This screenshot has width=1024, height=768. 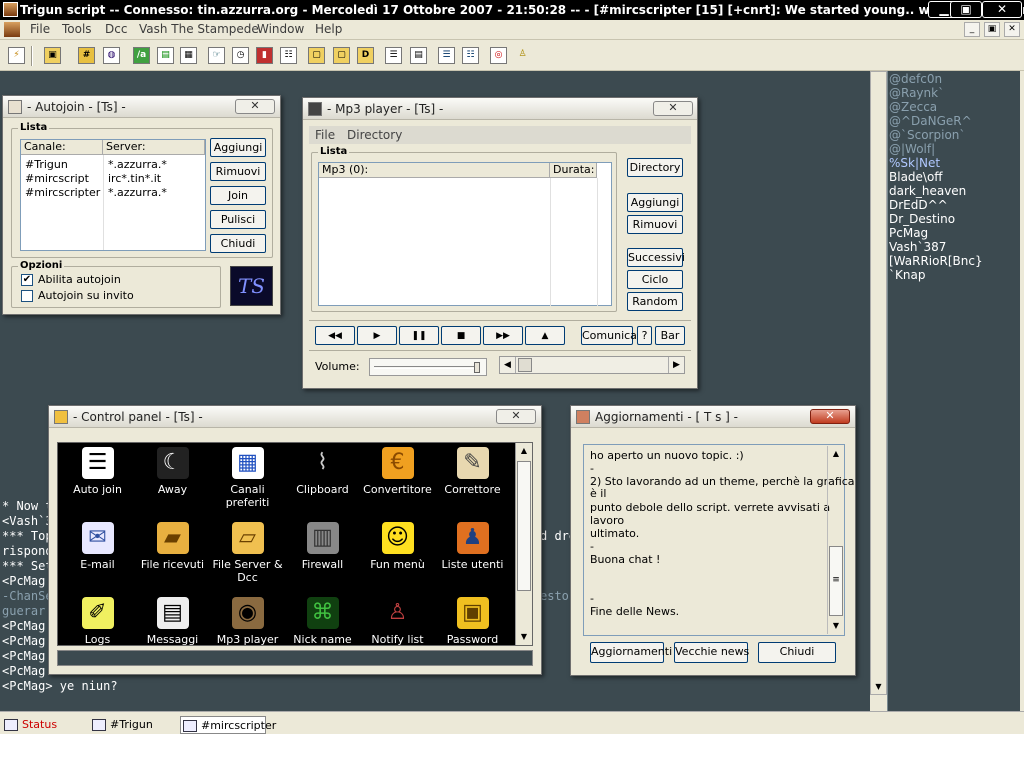 What do you see at coordinates (86, 55) in the screenshot?
I see `channels-icon: #` at bounding box center [86, 55].